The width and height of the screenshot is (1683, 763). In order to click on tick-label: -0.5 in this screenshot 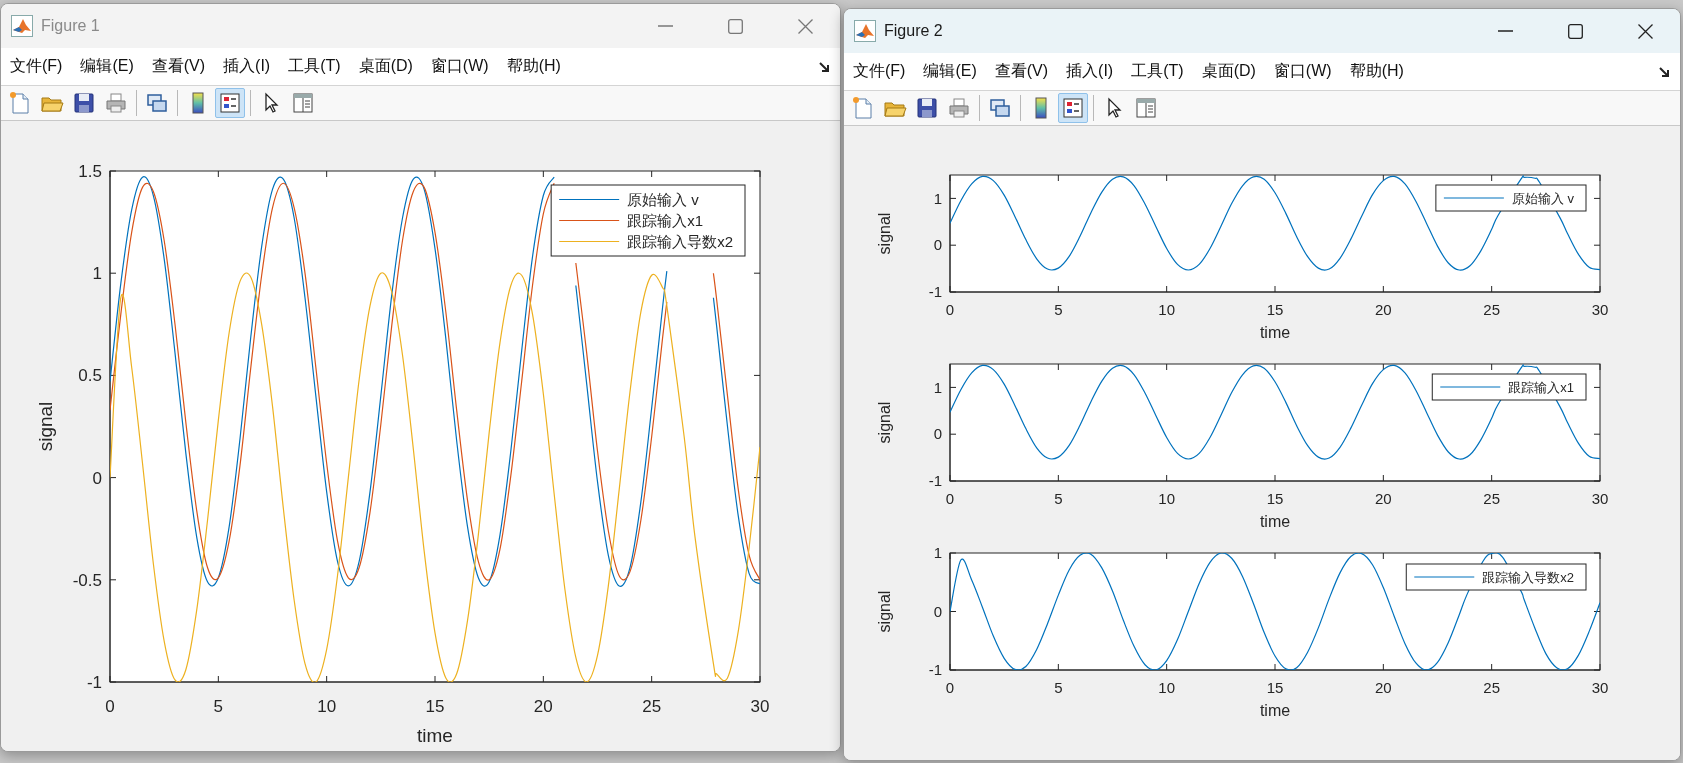, I will do `click(87, 580)`.